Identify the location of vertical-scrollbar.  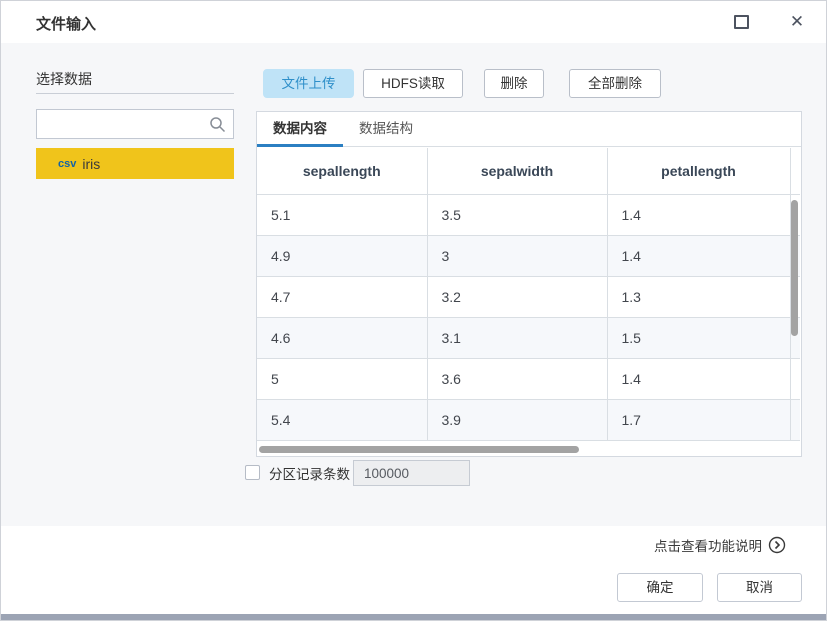
(794, 268).